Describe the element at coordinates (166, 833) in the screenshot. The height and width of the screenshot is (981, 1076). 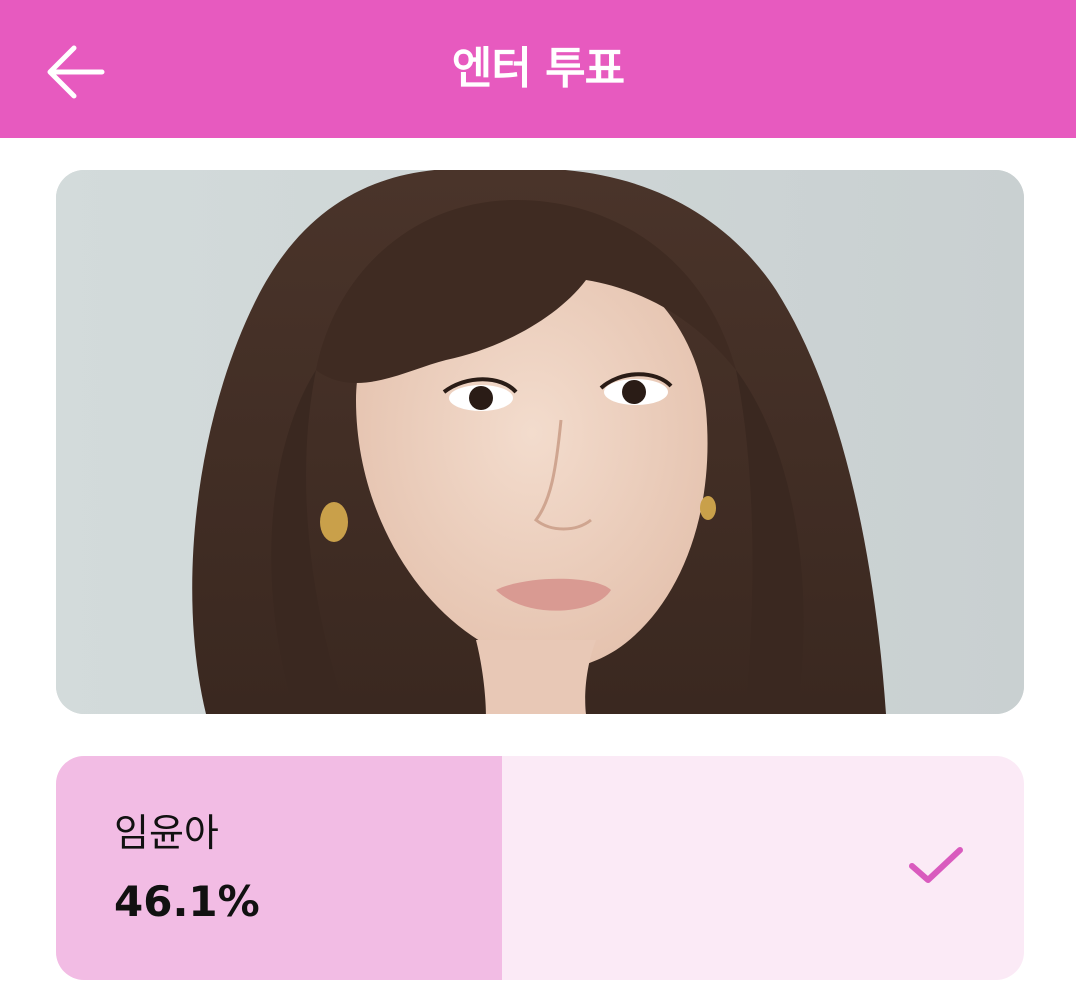
I see `candidate-name: 임윤아` at that location.